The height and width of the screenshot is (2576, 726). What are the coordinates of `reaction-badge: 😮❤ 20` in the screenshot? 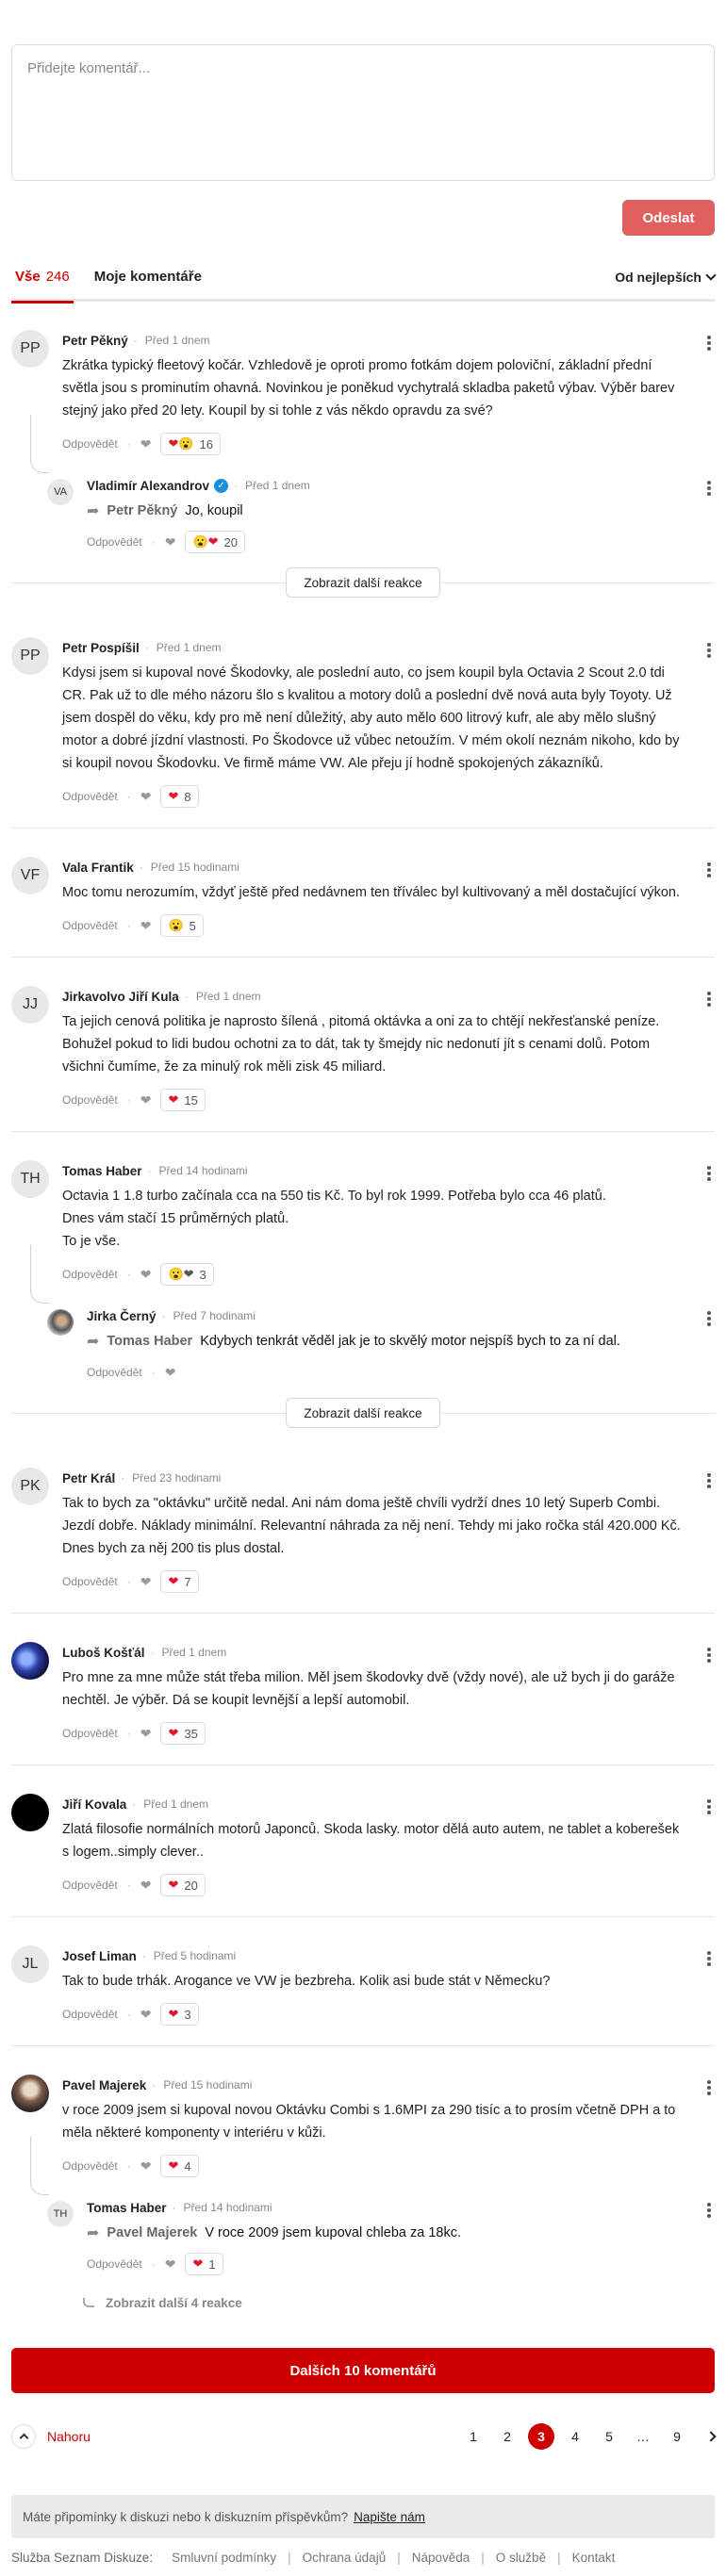 It's located at (215, 542).